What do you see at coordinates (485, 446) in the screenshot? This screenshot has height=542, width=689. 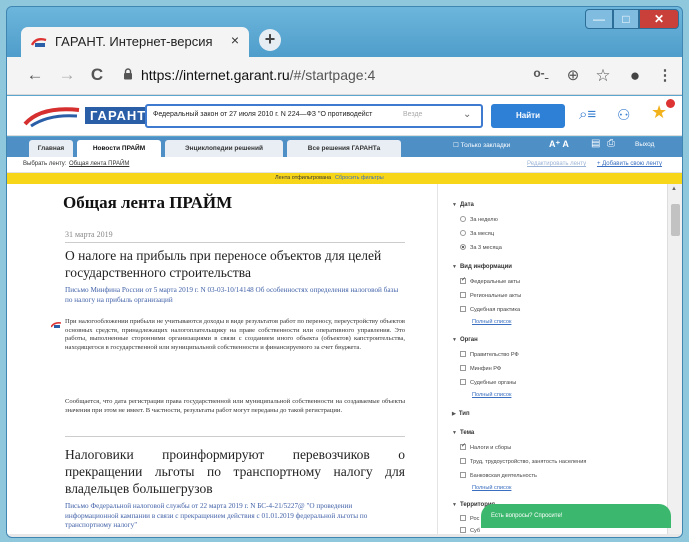 I see `checkbox-taxes: Налоги и сборы` at bounding box center [485, 446].